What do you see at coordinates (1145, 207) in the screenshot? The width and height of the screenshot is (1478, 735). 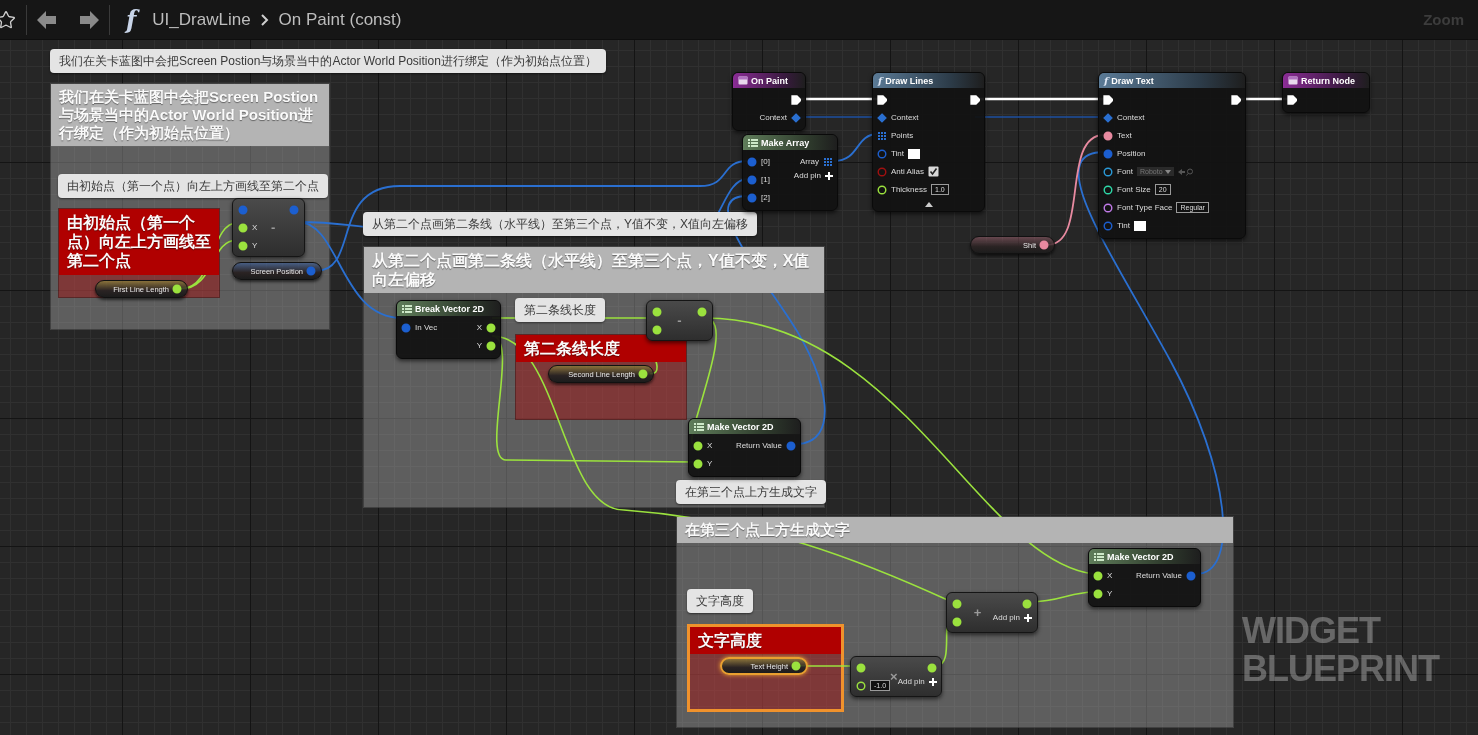 I see `pin-label: Font Type Face` at bounding box center [1145, 207].